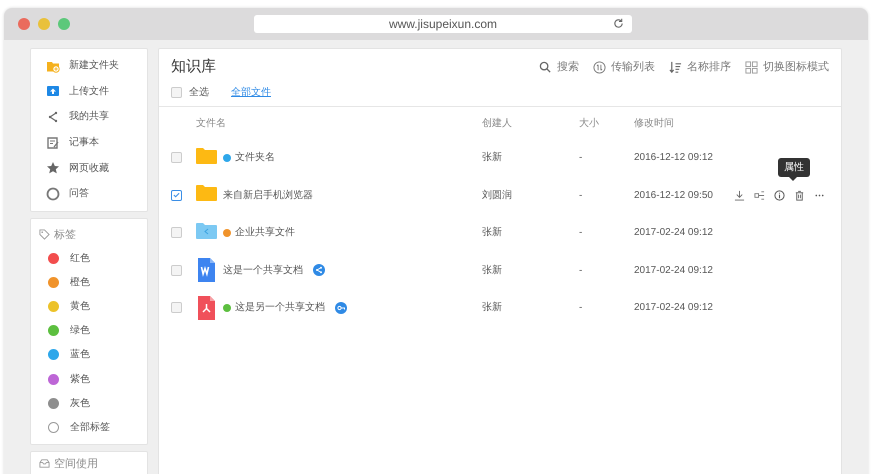 The height and width of the screenshot is (474, 872). I want to click on tag-dot, so click(53, 427).